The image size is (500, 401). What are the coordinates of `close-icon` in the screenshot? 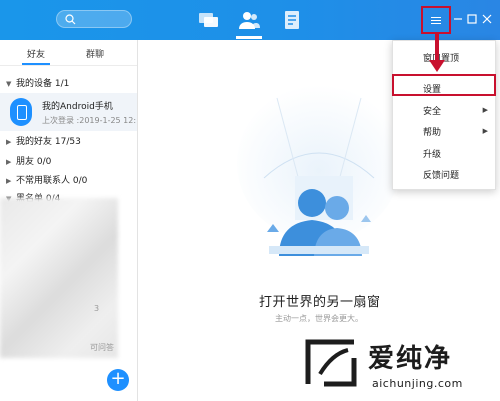 It's located at (487, 19).